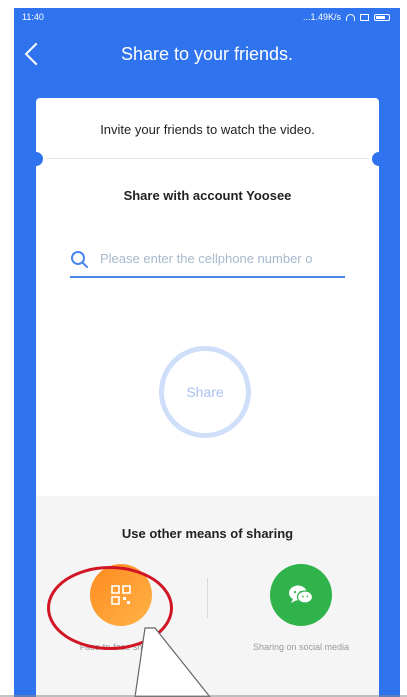 The image size is (407, 697). I want to click on options-separator, so click(207, 598).